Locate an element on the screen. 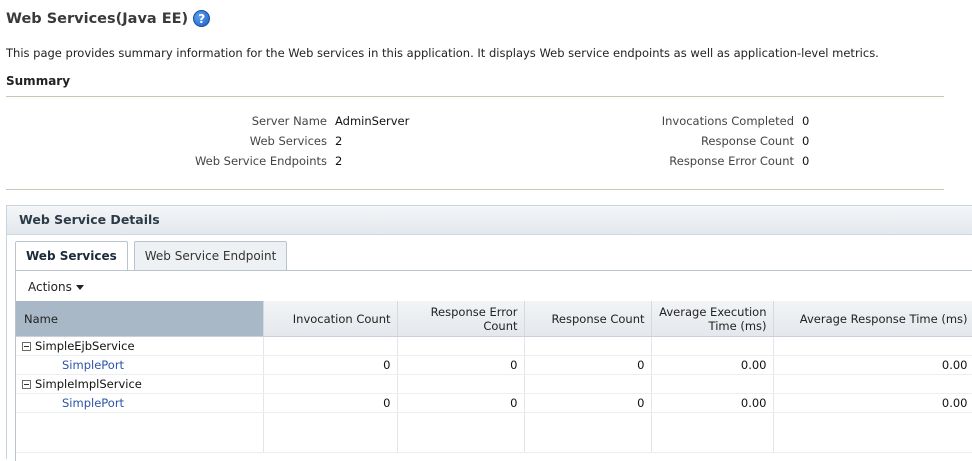 This screenshot has width=972, height=461. chevron-down-icon is located at coordinates (79, 287).